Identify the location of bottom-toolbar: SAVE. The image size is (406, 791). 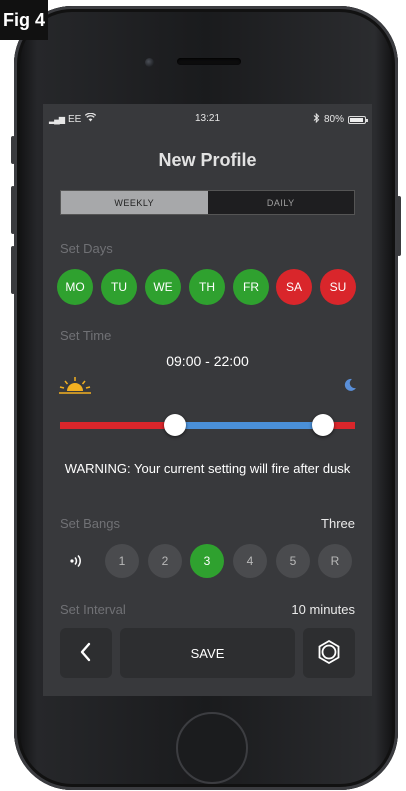
(207, 653).